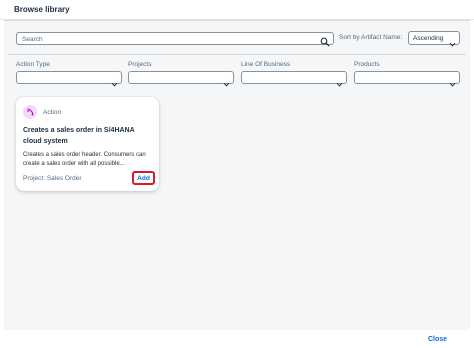  Describe the element at coordinates (237, 54) in the screenshot. I see `divider` at that location.